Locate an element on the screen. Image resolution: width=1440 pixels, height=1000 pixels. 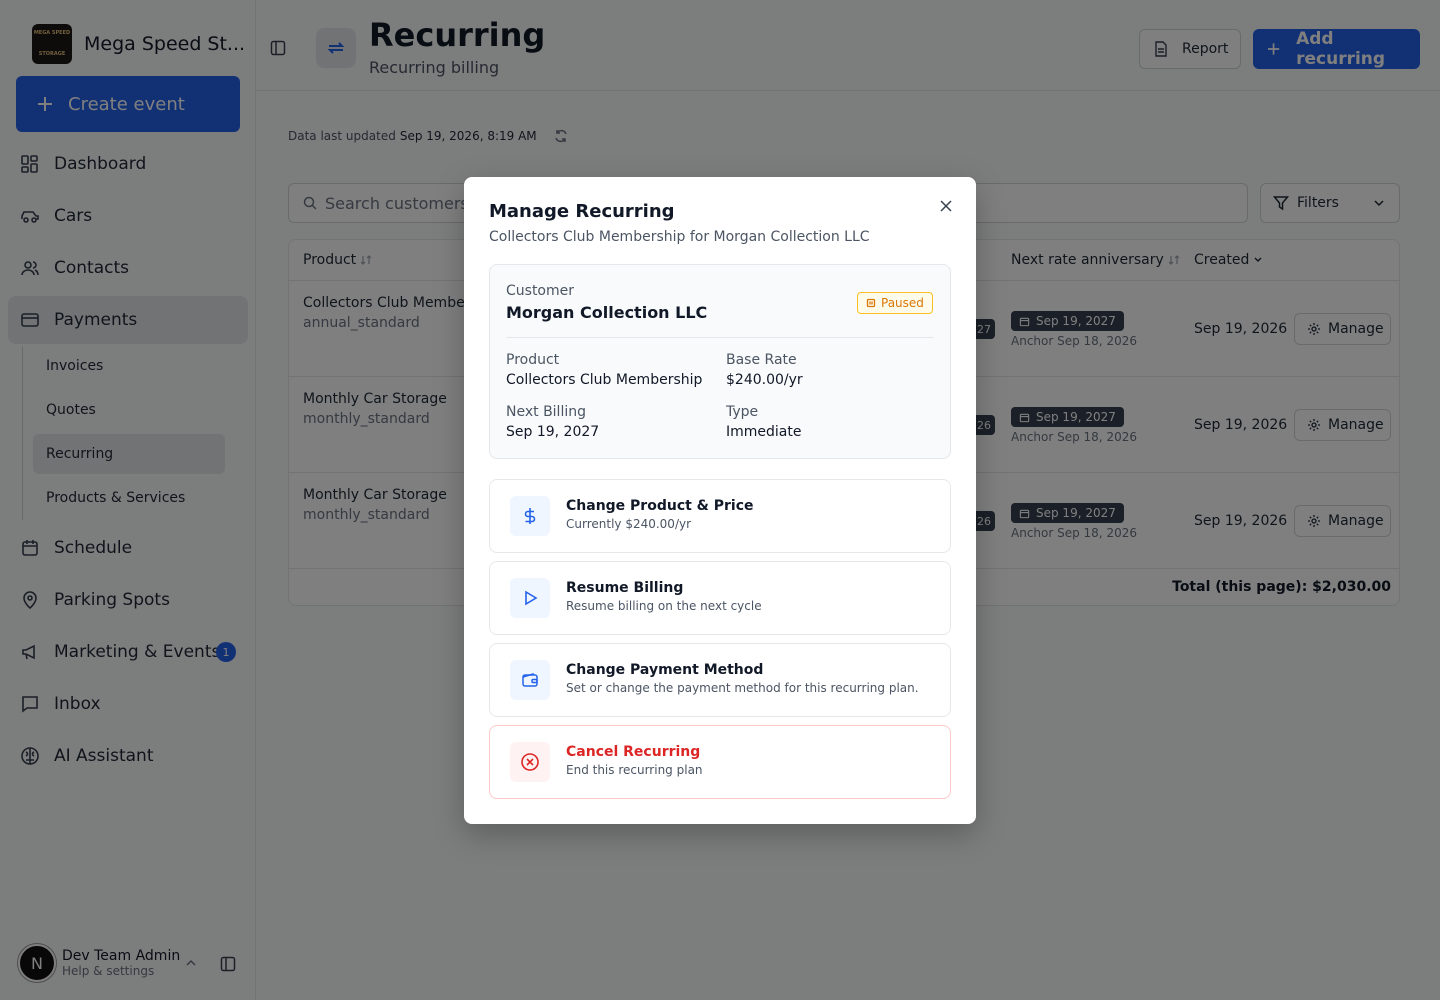
cancel-circle-icon is located at coordinates (530, 762).